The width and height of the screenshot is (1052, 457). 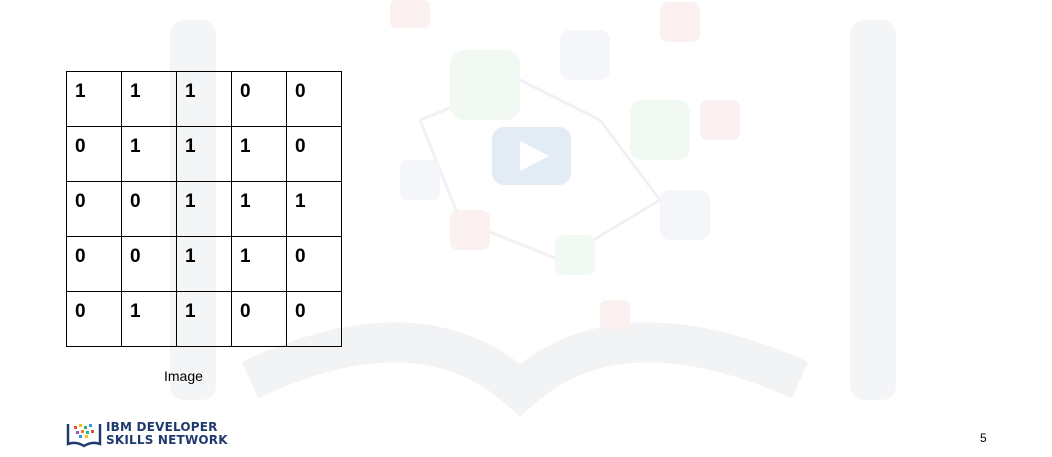 I want to click on grid-row: 0 1 1 0 0, so click(x=204, y=319).